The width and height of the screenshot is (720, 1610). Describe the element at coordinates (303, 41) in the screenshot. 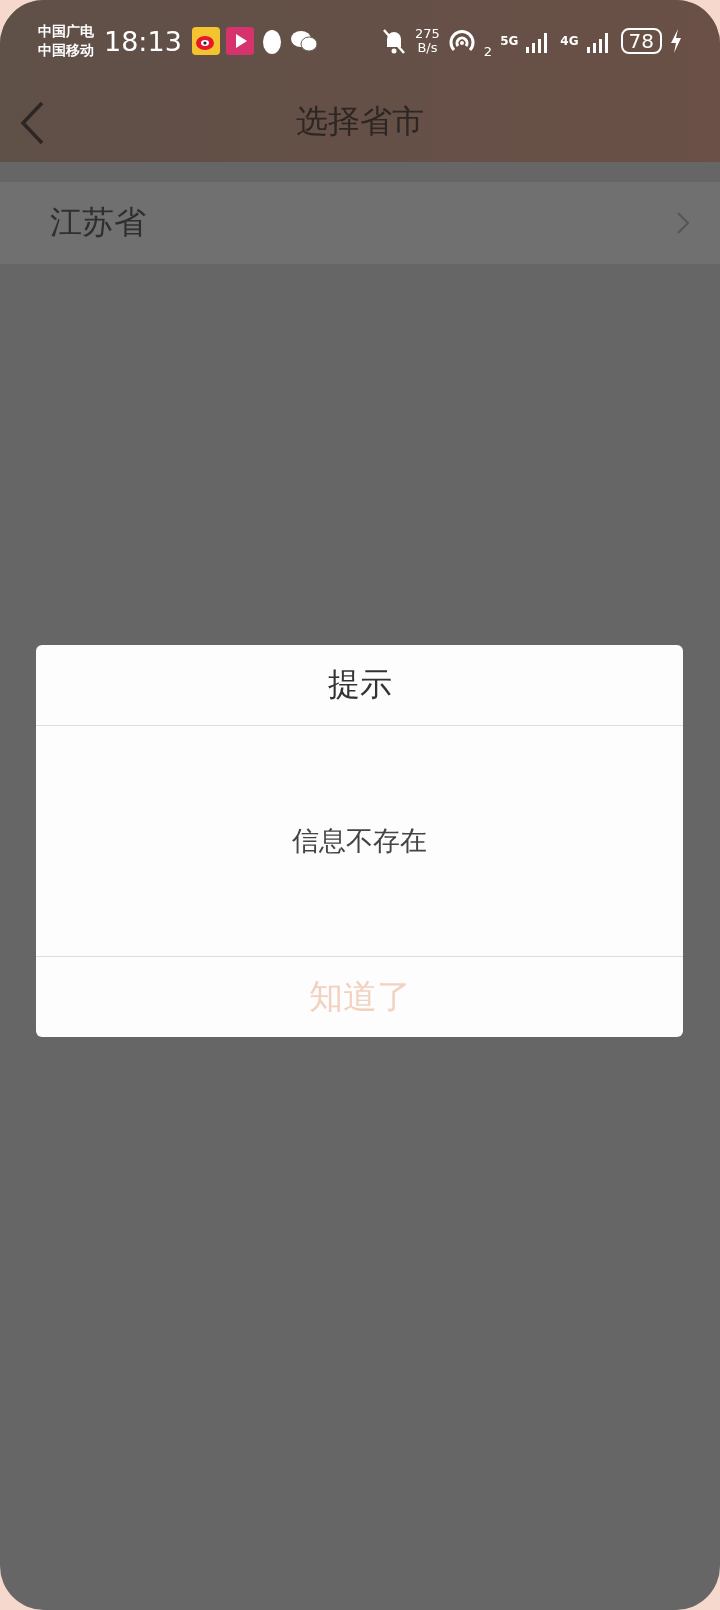

I see `chat-bubbles-icon` at that location.